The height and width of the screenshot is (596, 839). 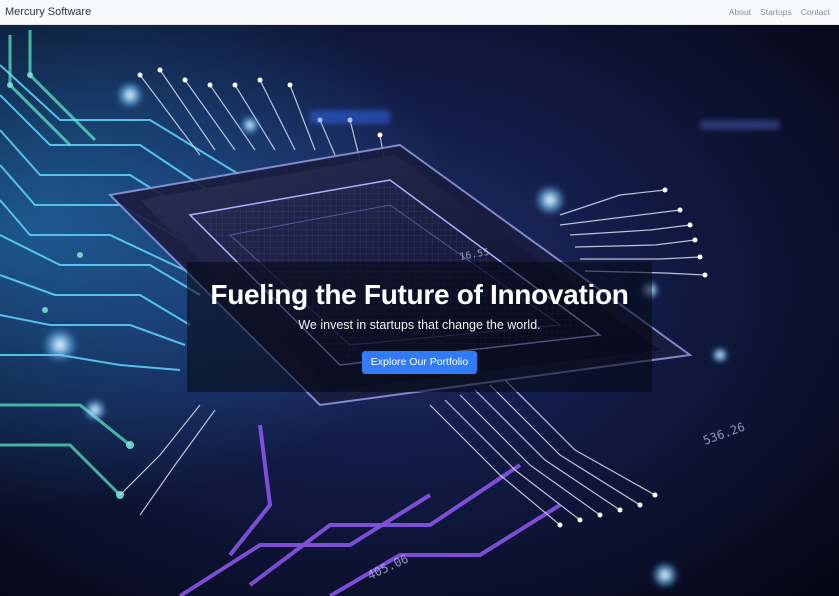 I want to click on nav-links: About Startups Contact, so click(x=779, y=12).